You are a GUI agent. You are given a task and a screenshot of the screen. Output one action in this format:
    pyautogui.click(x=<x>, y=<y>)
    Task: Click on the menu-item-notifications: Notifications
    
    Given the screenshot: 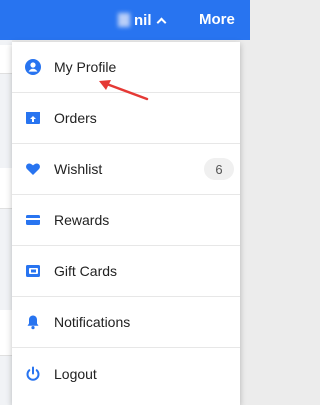 What is the action you would take?
    pyautogui.click(x=126, y=322)
    